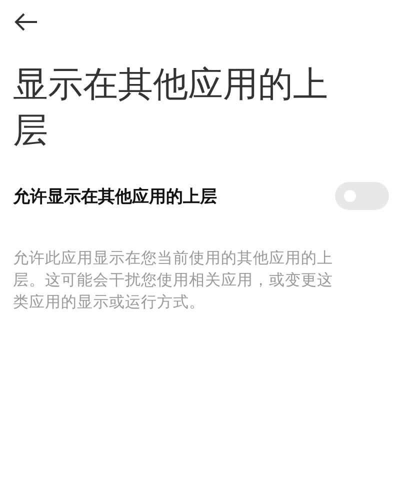 The width and height of the screenshot is (403, 503). I want to click on page-title: 显示在其他应用的上层, so click(171, 108).